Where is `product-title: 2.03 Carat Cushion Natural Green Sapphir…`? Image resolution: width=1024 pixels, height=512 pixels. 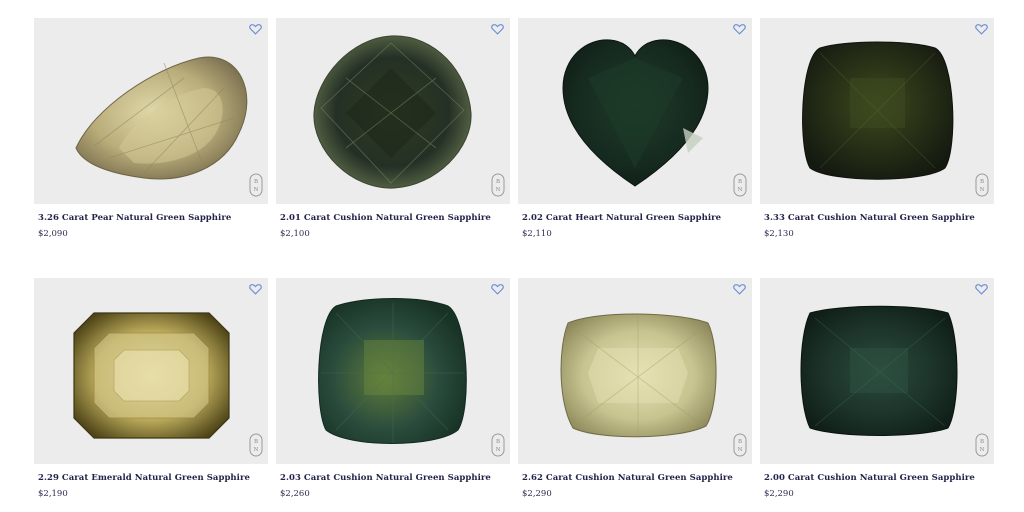
product-title: 2.03 Carat Cushion Natural Green Sapphir… is located at coordinates (395, 478).